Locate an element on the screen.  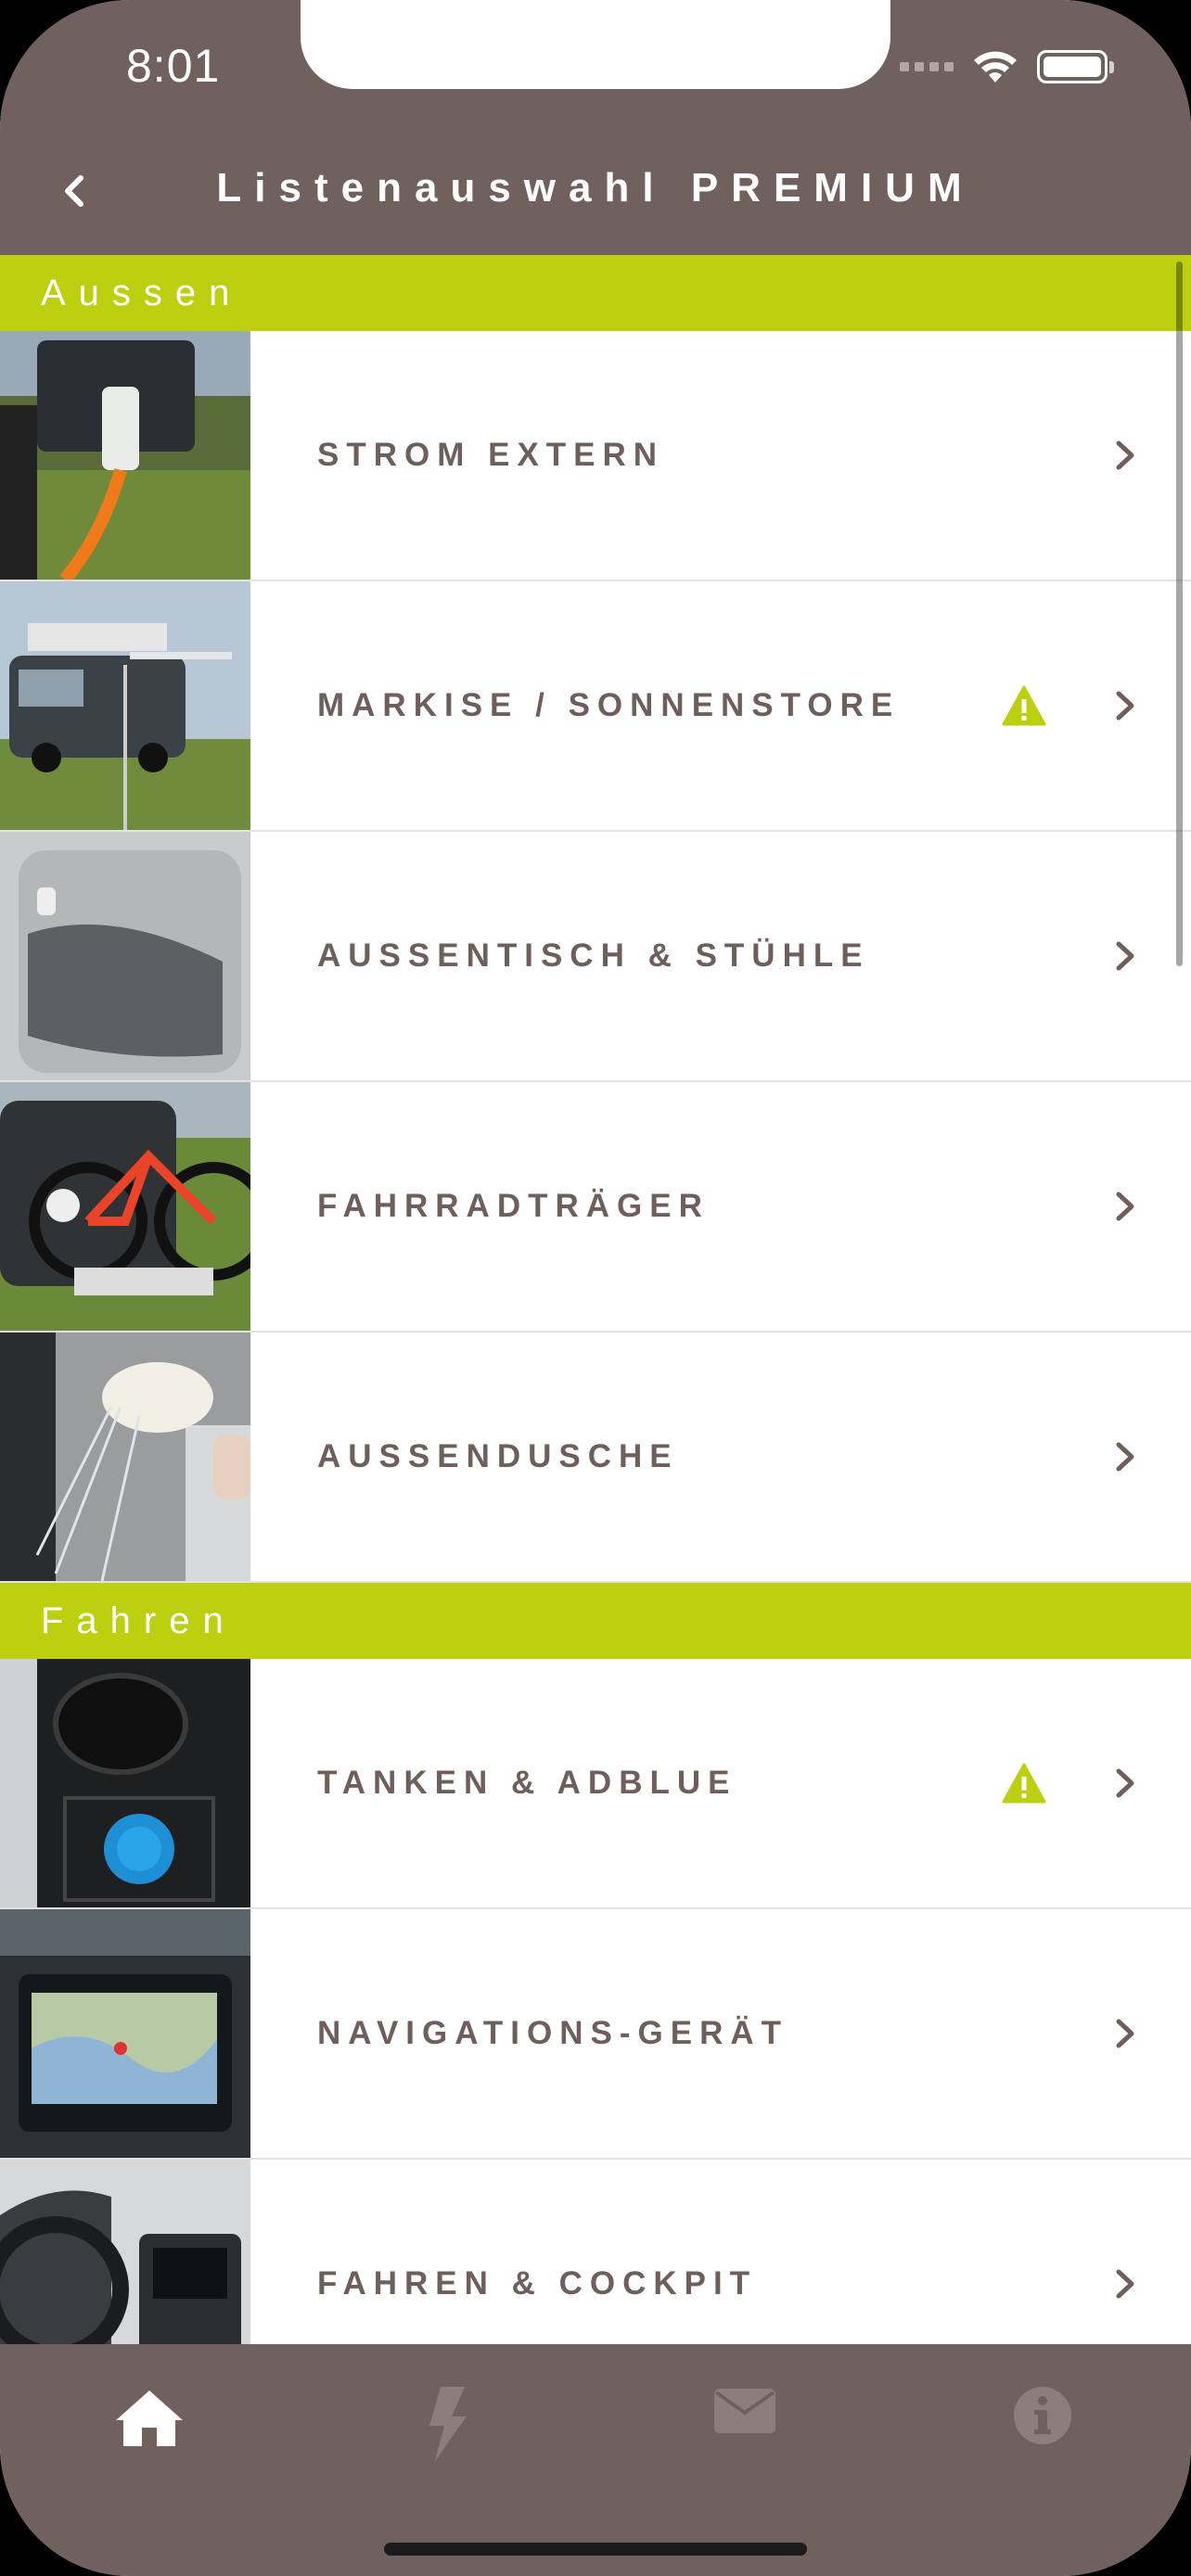
list-item: TANKEN & ADBLUE is located at coordinates (595, 1784).